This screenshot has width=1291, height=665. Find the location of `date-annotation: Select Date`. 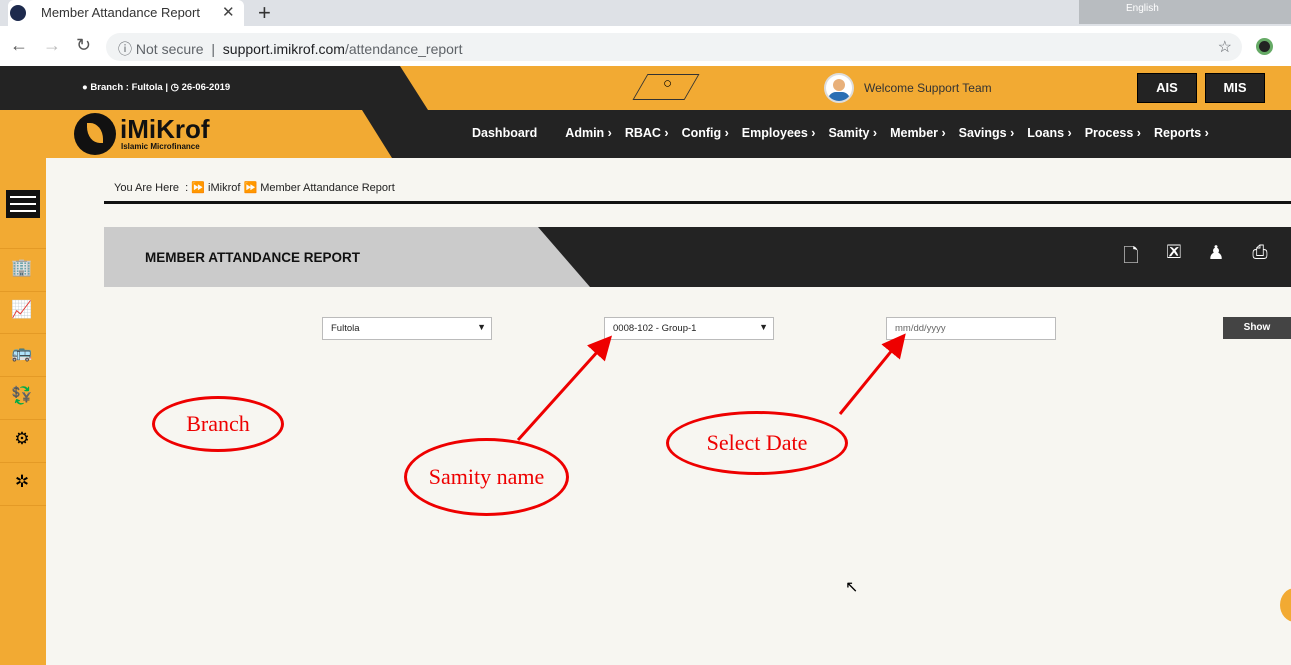

date-annotation: Select Date is located at coordinates (757, 443).